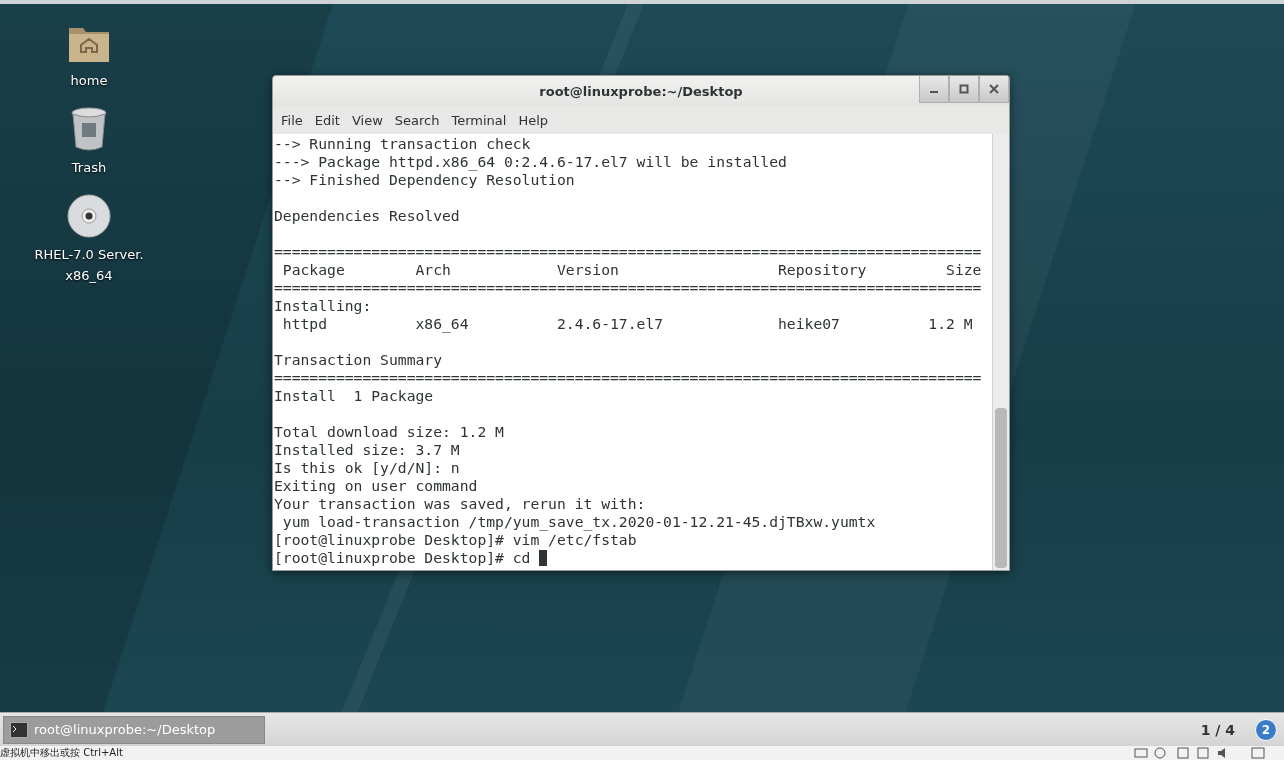 The image size is (1284, 760). I want to click on terminal-line: Installing:, so click(323, 306).